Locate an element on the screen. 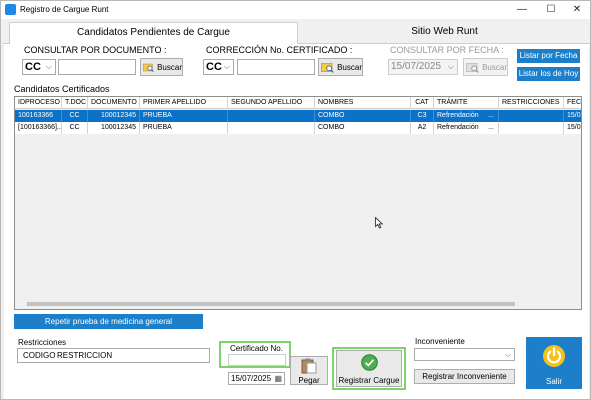 This screenshot has height=400, width=591. document-type-select: CC ⌵ is located at coordinates (39, 67).